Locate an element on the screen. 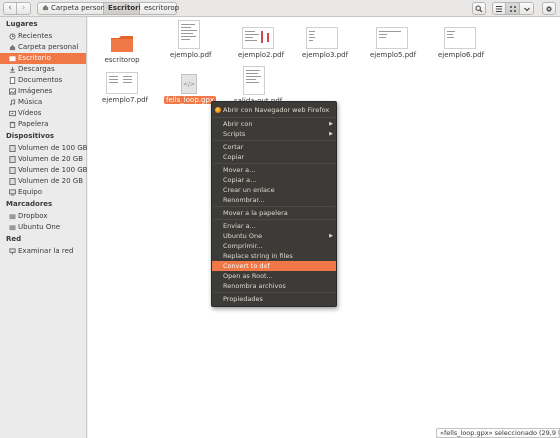 This screenshot has height=438, width=560. back-button: ‹ is located at coordinates (10, 8).